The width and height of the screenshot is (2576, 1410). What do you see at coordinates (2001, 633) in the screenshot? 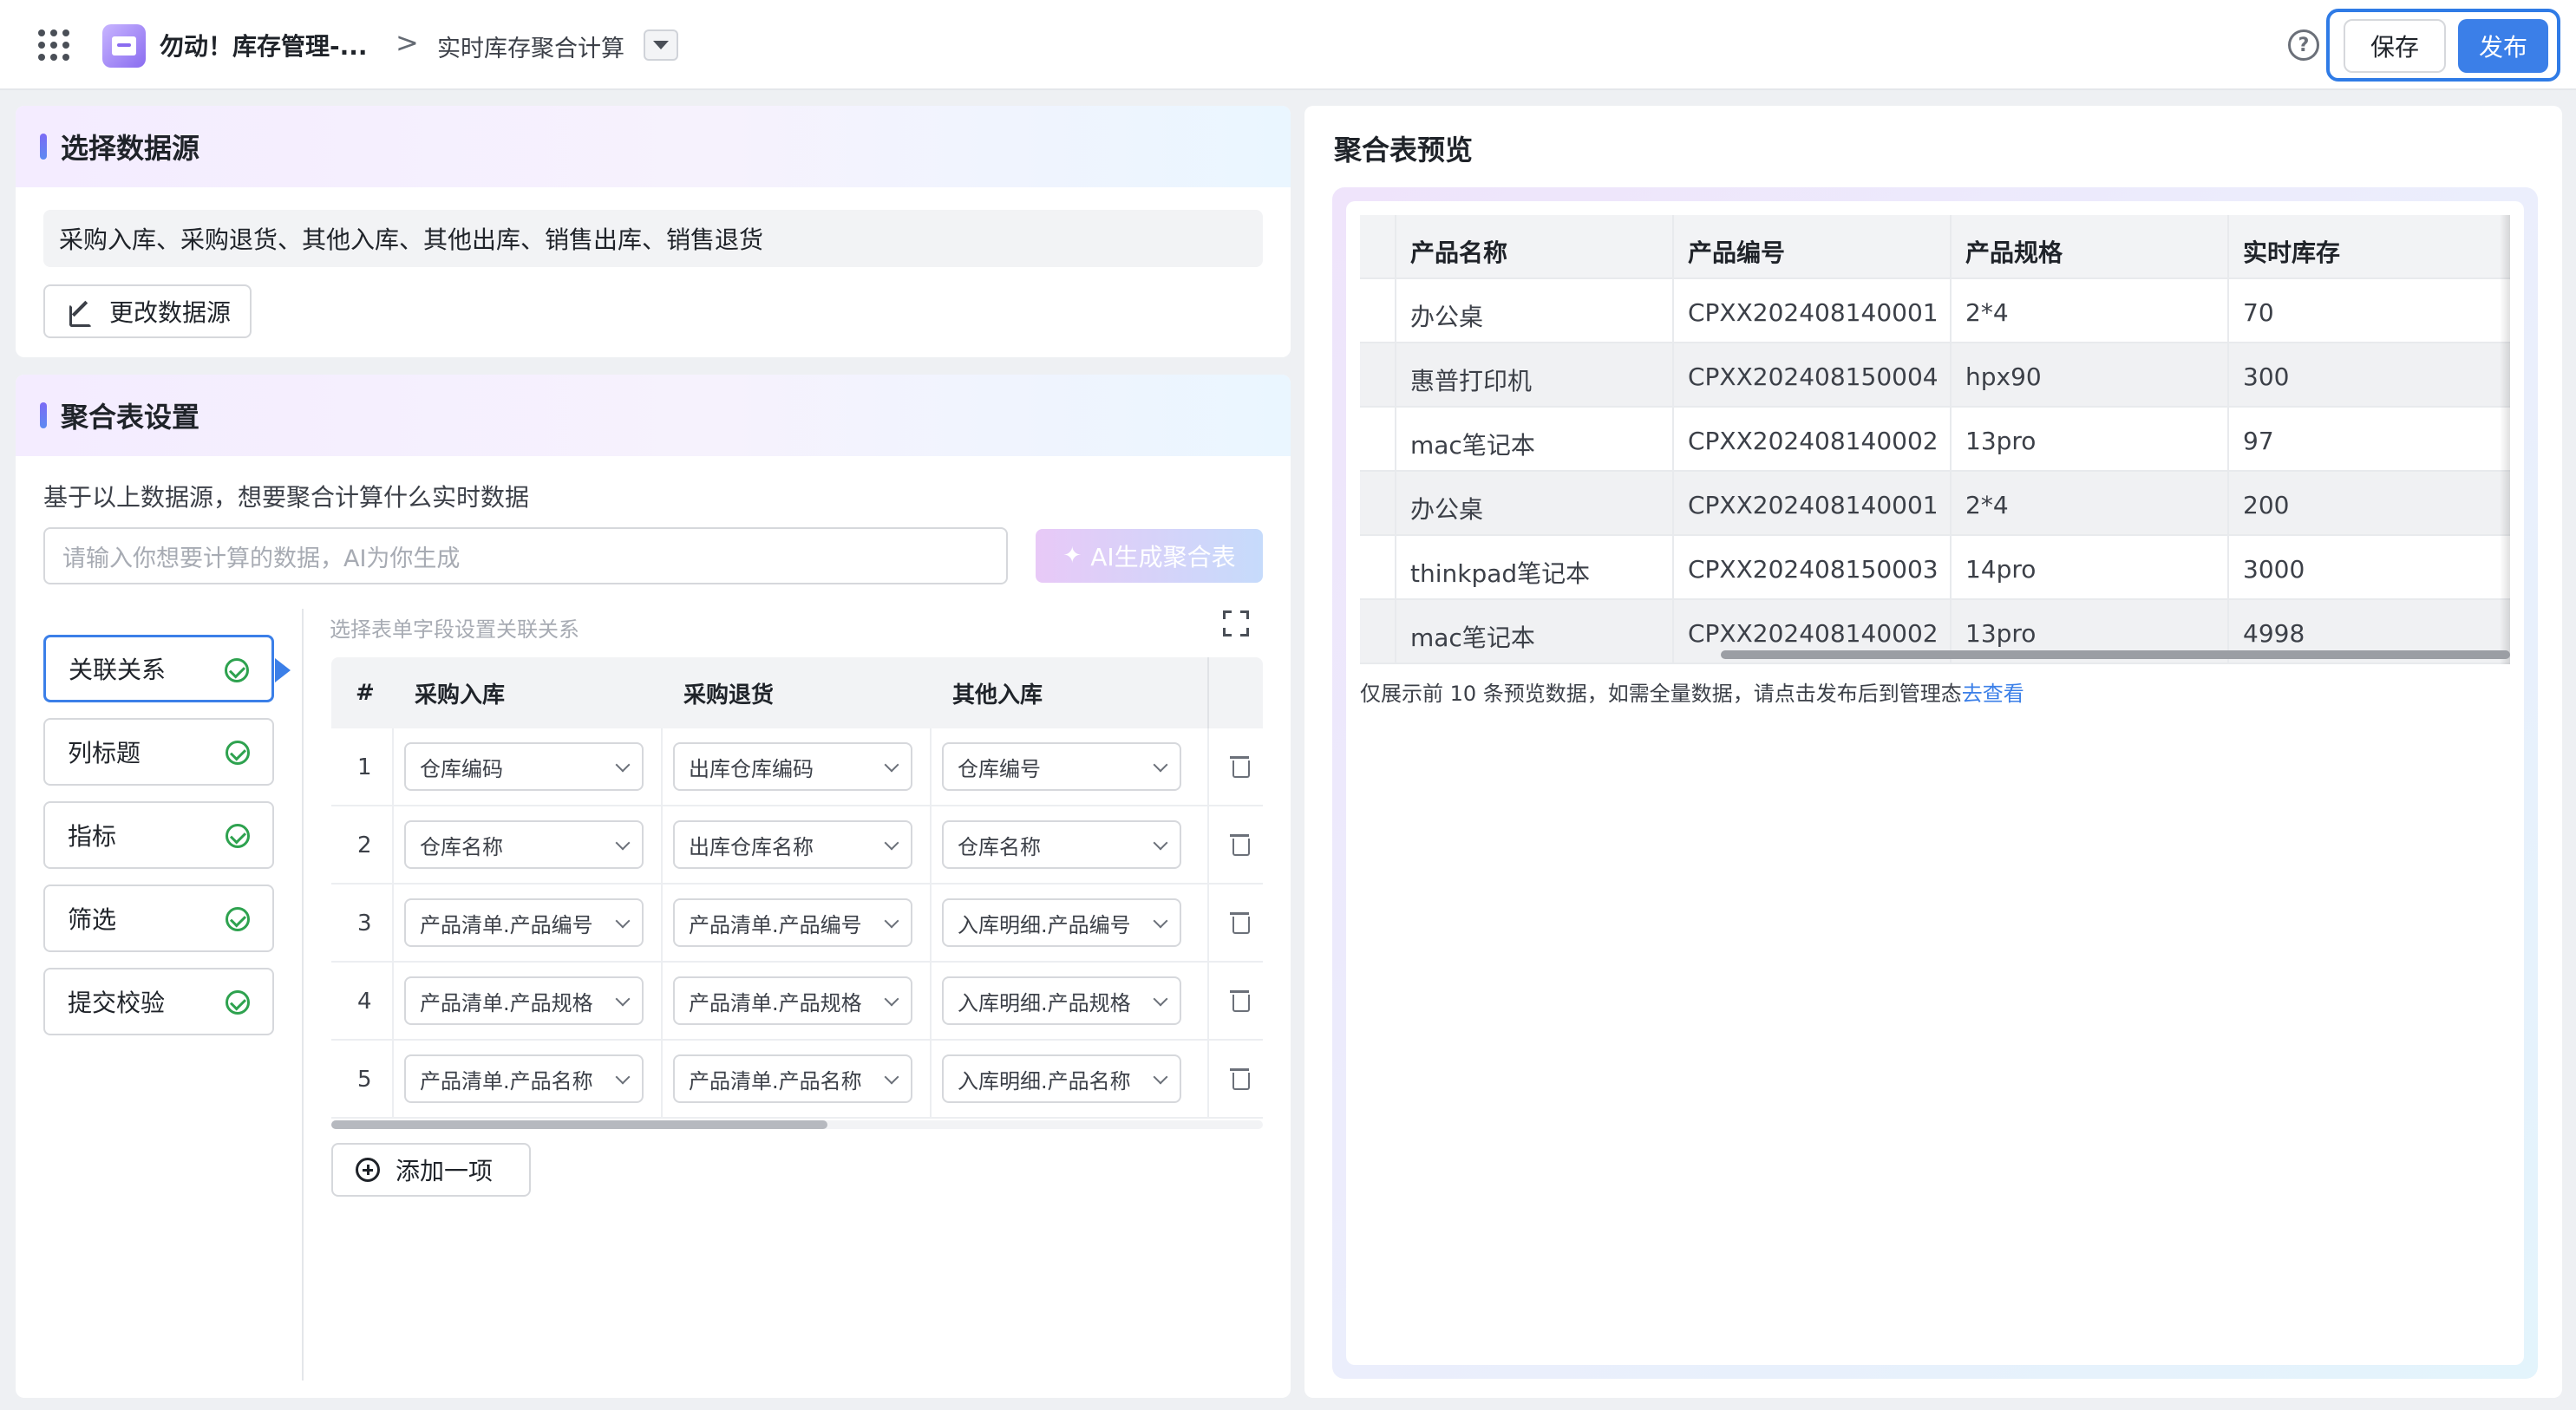
I see `cell-product-spec: 13pro` at bounding box center [2001, 633].